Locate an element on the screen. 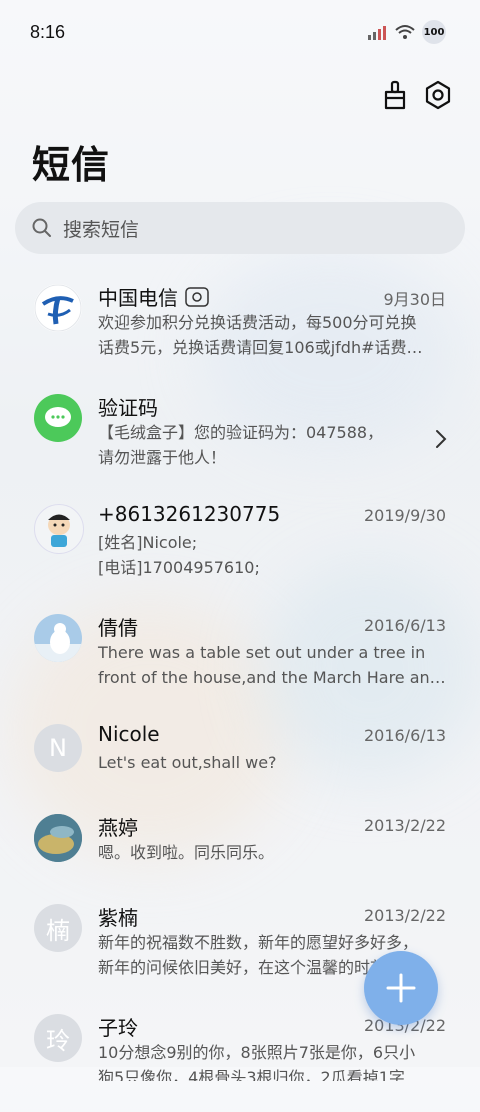 Image resolution: width=480 pixels, height=1112 pixels. search-placeholder: 搜索短信 is located at coordinates (101, 229).